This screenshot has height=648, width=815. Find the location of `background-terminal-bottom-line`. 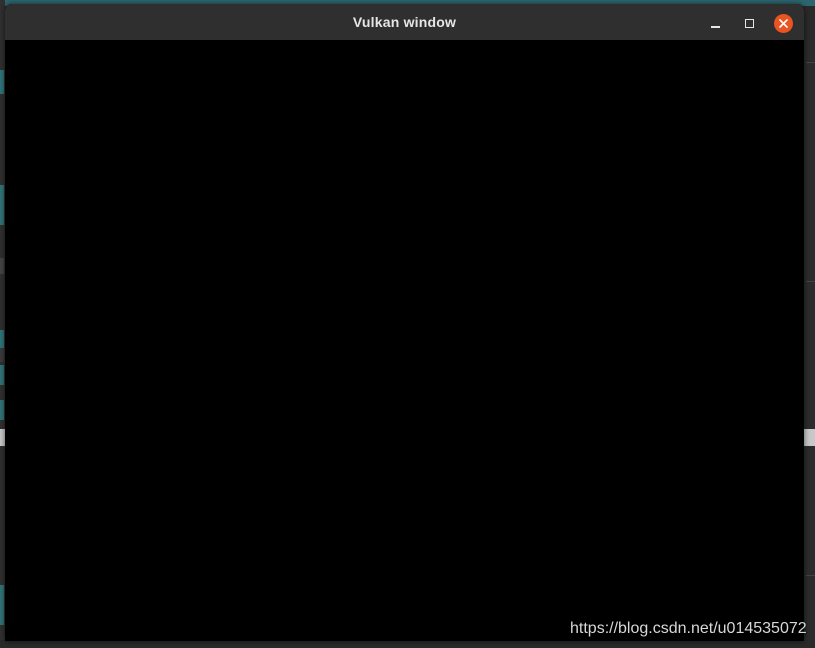

background-terminal-bottom-line is located at coordinates (407, 644).